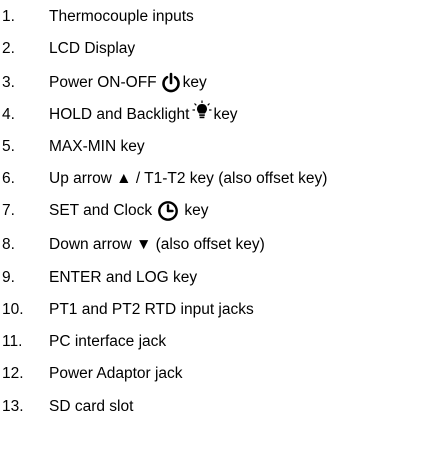  I want to click on item-text: SET and Clock key, so click(129, 211).